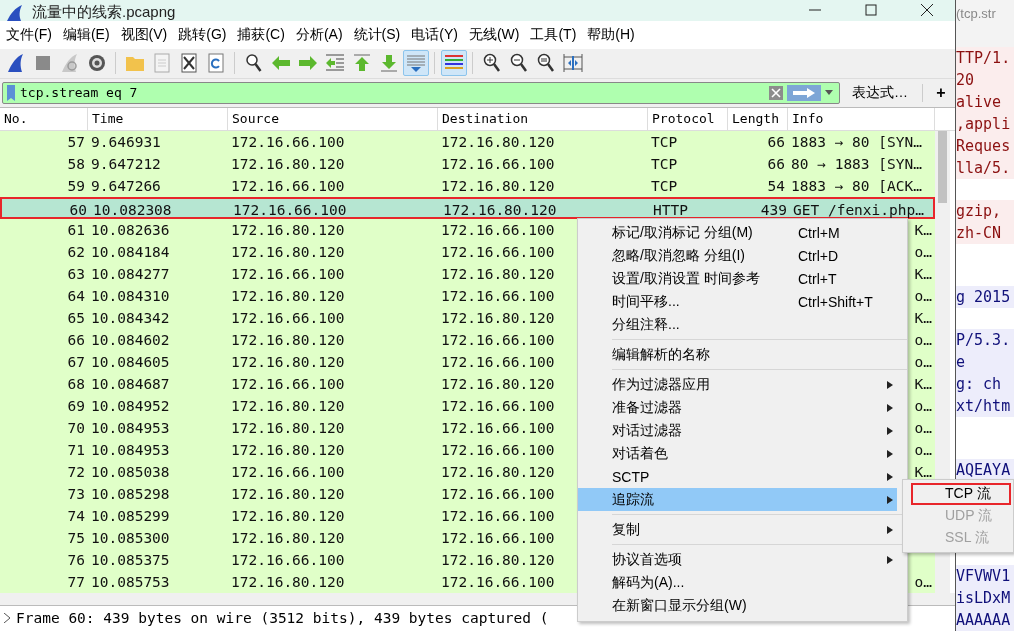 The image size is (1014, 631). I want to click on menu-item: 捕获(C), so click(262, 35).